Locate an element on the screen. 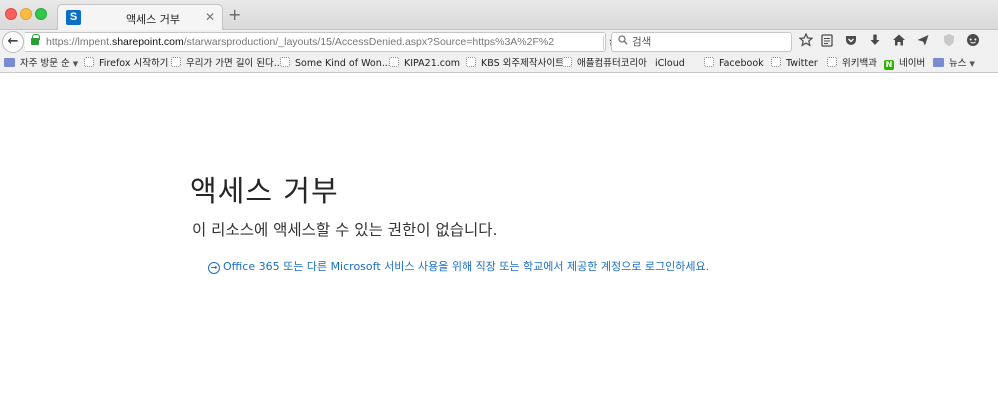  tab-close-icon: ✕ is located at coordinates (210, 17).